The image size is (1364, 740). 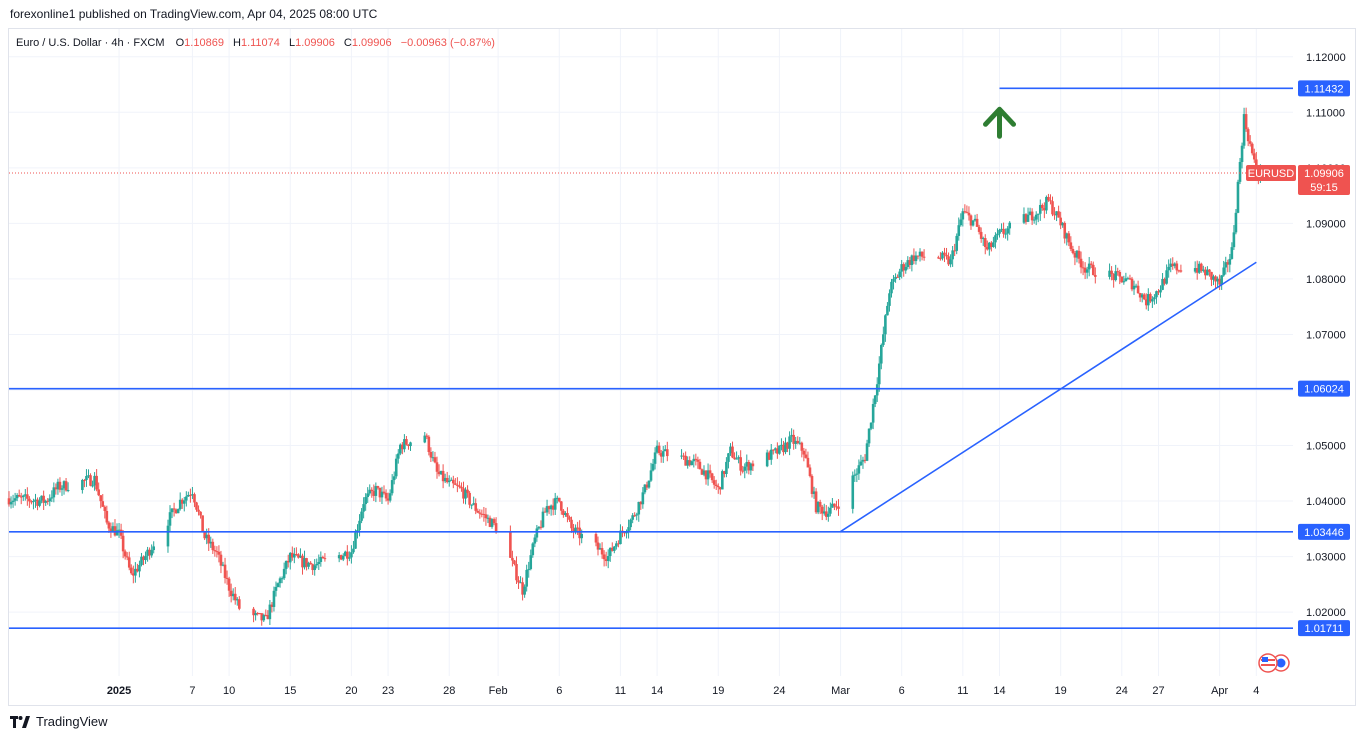 I want to click on tradingview-logo-icon, so click(x=20, y=721).